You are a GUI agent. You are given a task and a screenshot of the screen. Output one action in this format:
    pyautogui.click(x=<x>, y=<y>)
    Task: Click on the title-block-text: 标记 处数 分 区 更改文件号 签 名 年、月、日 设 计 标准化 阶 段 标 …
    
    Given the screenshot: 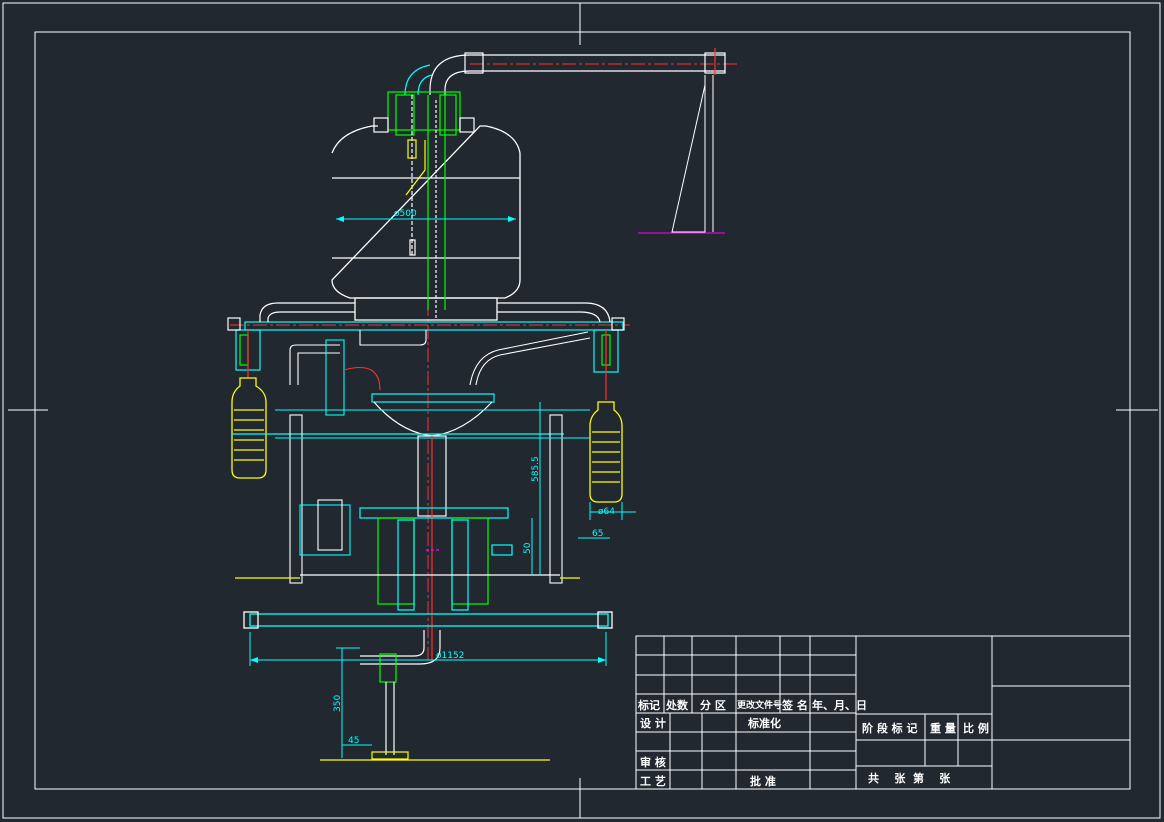 What is the action you would take?
    pyautogui.click(x=813, y=743)
    